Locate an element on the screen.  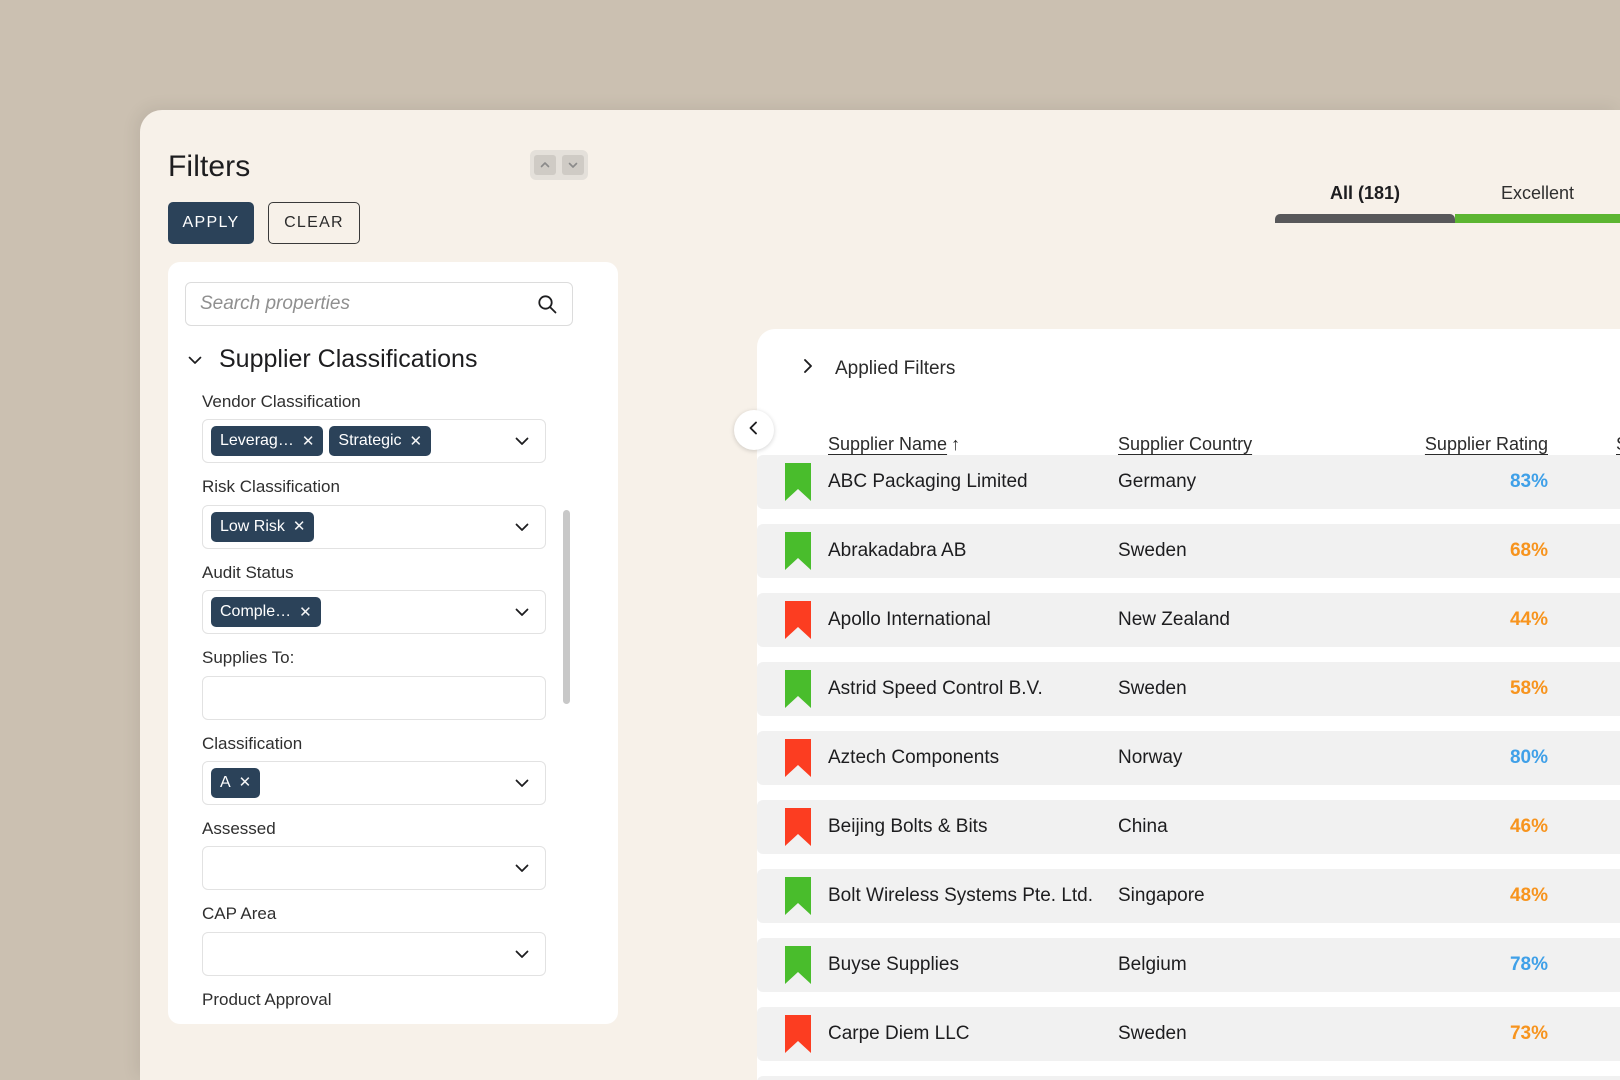
table-row: Astrid Speed Control B.V. Sweden 58% is located at coordinates (1188, 689).